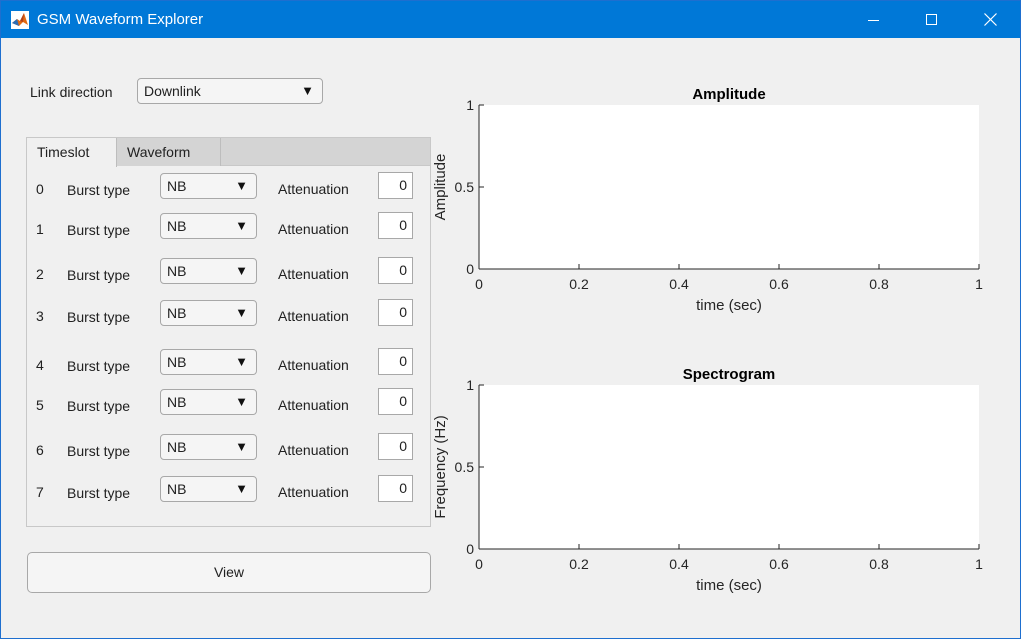 This screenshot has width=1021, height=639. I want to click on timeslot-index: 5, so click(40, 405).